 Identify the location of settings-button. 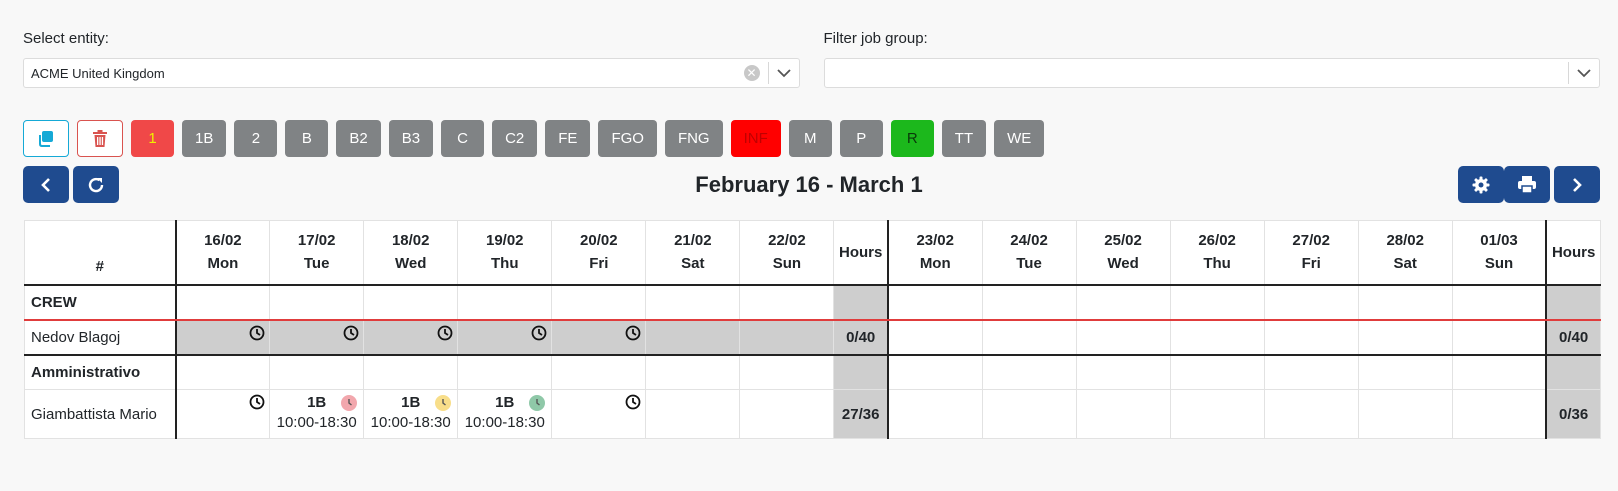
(1481, 184).